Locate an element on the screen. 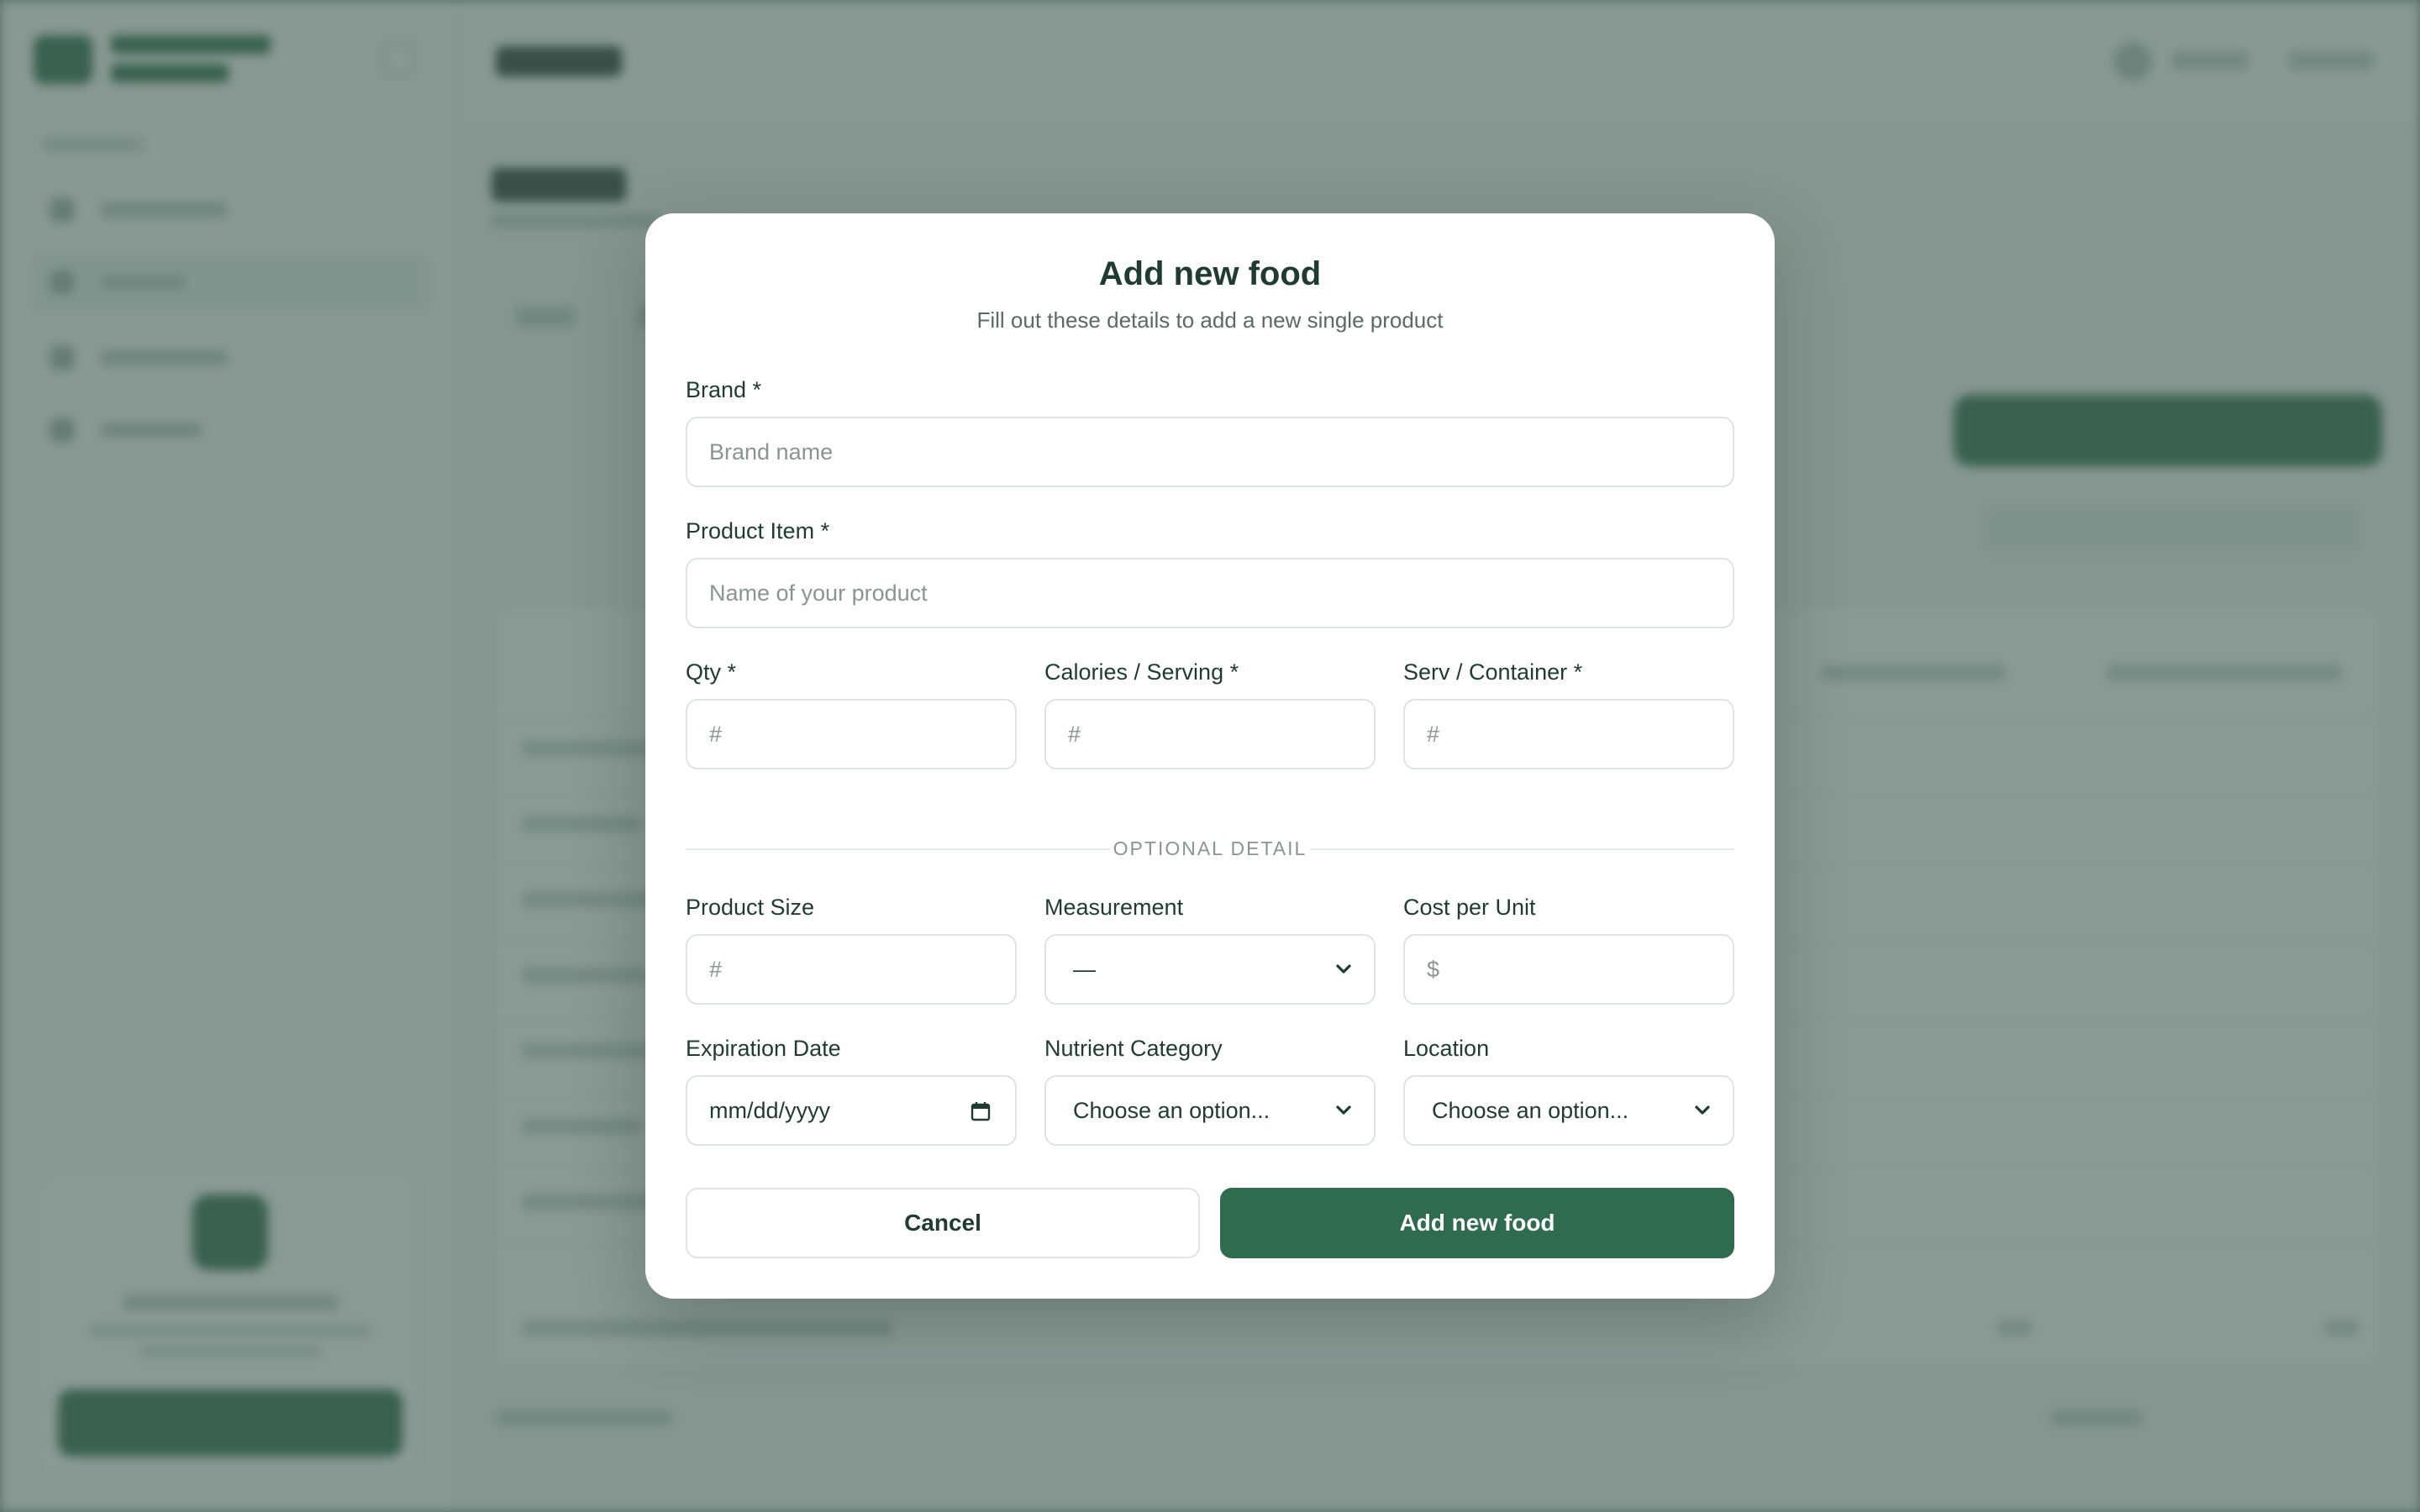  measurement-field: Measurement — is located at coordinates (1210, 949).